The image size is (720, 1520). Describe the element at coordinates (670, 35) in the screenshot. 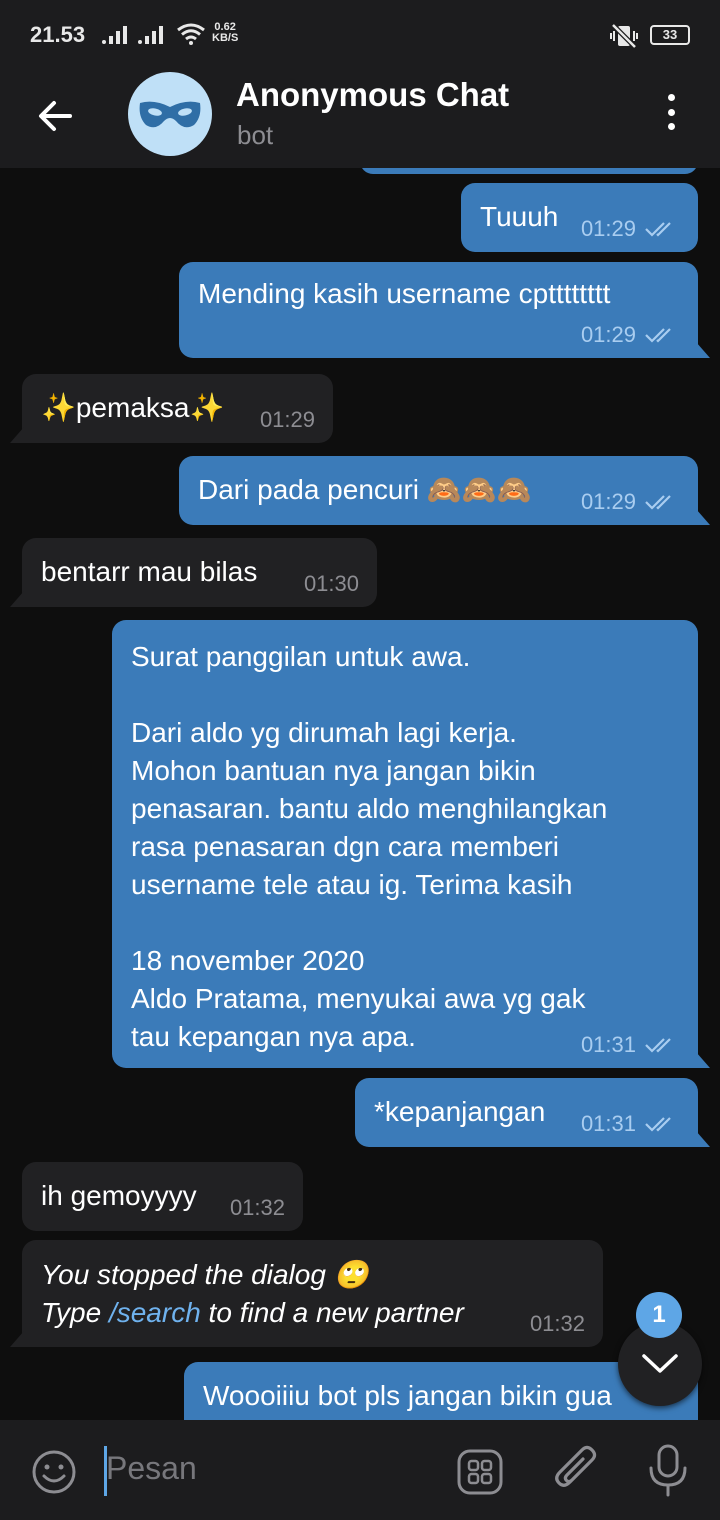

I see `battery-indicator: 33` at that location.